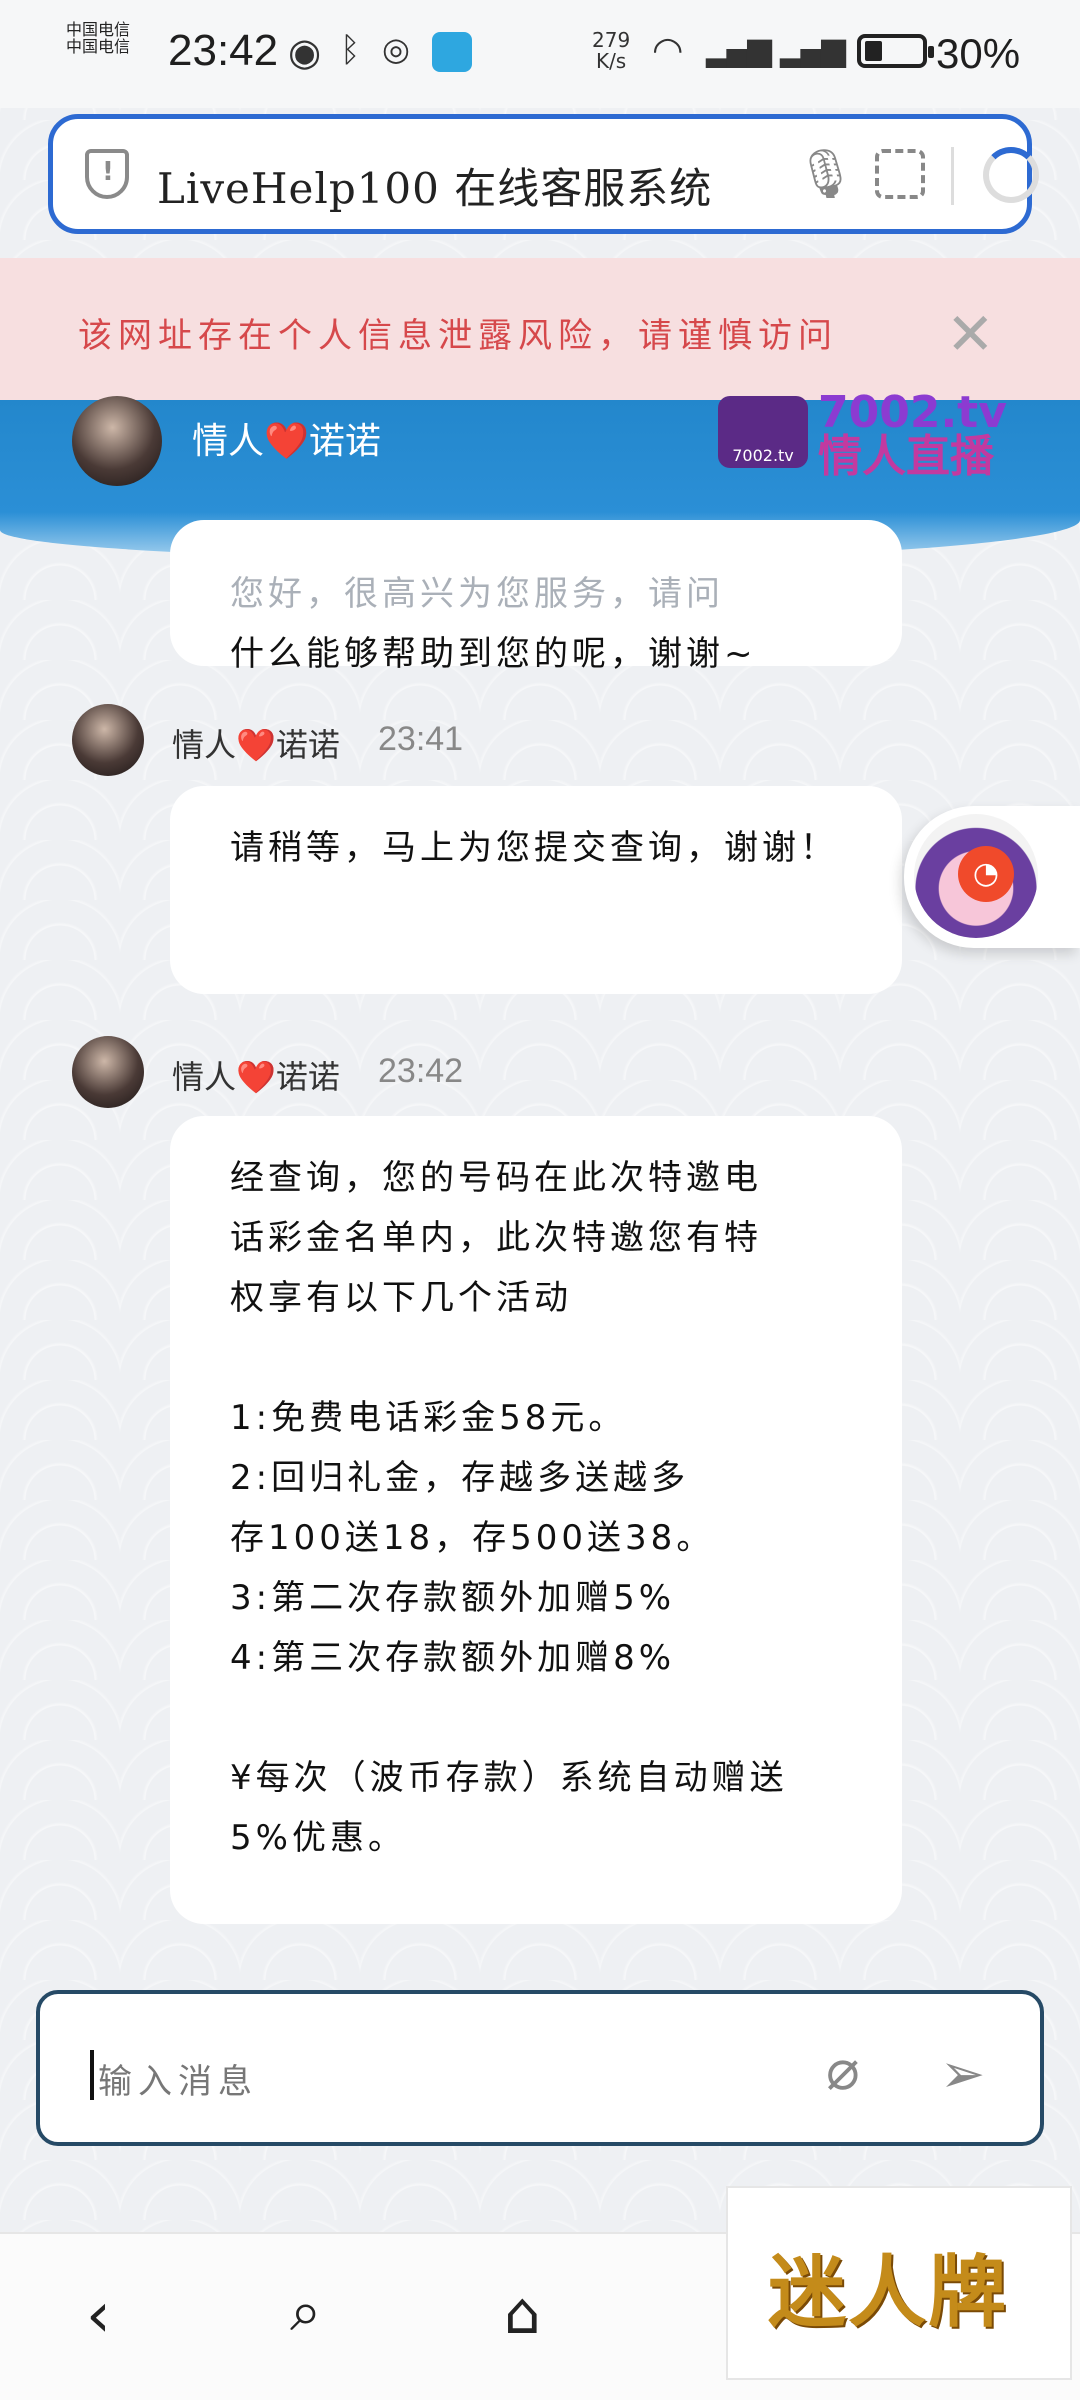 This screenshot has height=2400, width=1080. I want to click on message-line: 1:免费电话彩金58元。, so click(428, 1418).